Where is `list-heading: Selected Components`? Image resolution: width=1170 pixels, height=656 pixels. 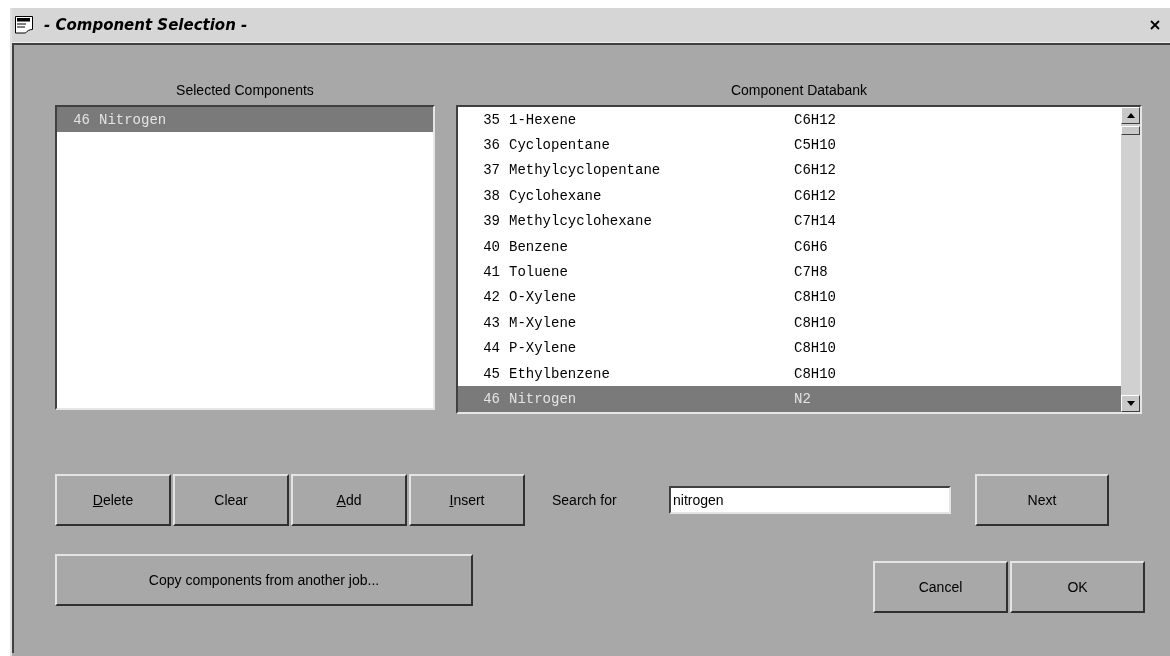
list-heading: Selected Components is located at coordinates (245, 90).